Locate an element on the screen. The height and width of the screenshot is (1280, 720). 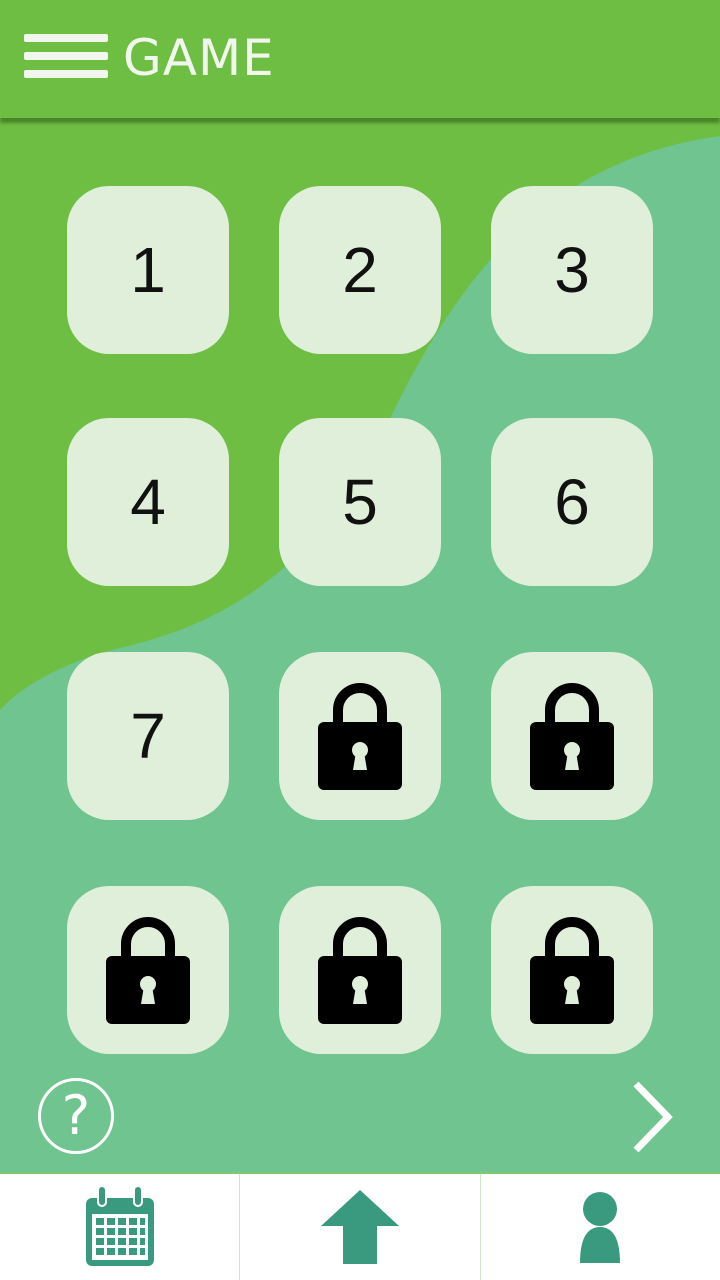
level-number: 2 is located at coordinates (360, 270).